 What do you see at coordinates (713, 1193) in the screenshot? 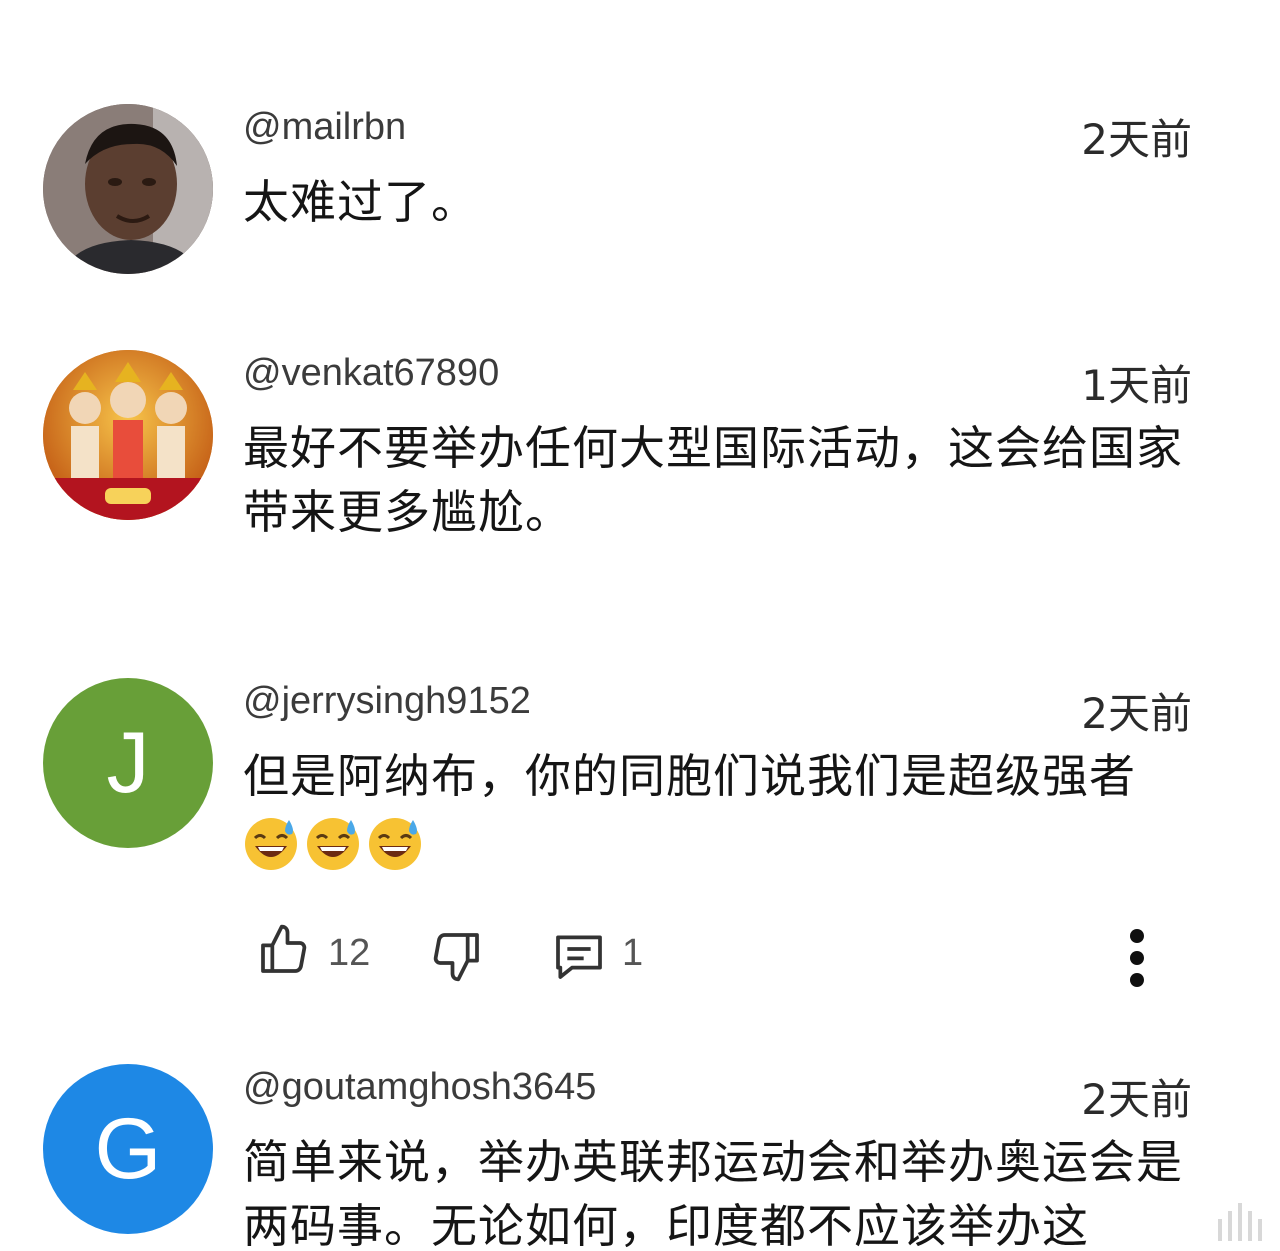
I see `comment-text: 简单来说，举办英联邦运动会和举办奥运会是两码事。无论如何，印度都不应该举办这` at bounding box center [713, 1193].